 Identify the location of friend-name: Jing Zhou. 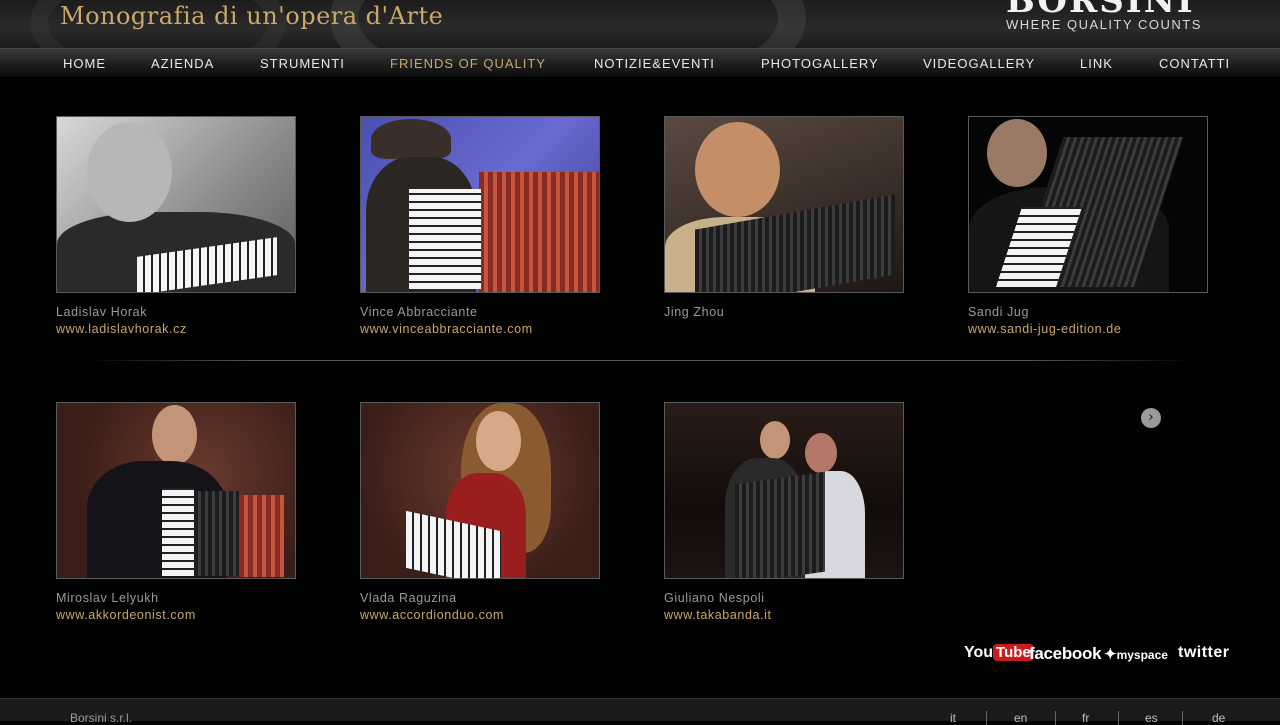
(694, 312).